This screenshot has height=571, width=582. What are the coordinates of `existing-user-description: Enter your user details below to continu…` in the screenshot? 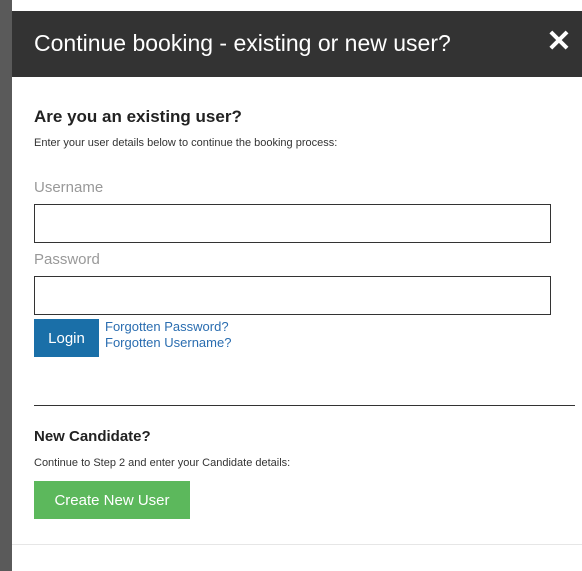 It's located at (186, 143).